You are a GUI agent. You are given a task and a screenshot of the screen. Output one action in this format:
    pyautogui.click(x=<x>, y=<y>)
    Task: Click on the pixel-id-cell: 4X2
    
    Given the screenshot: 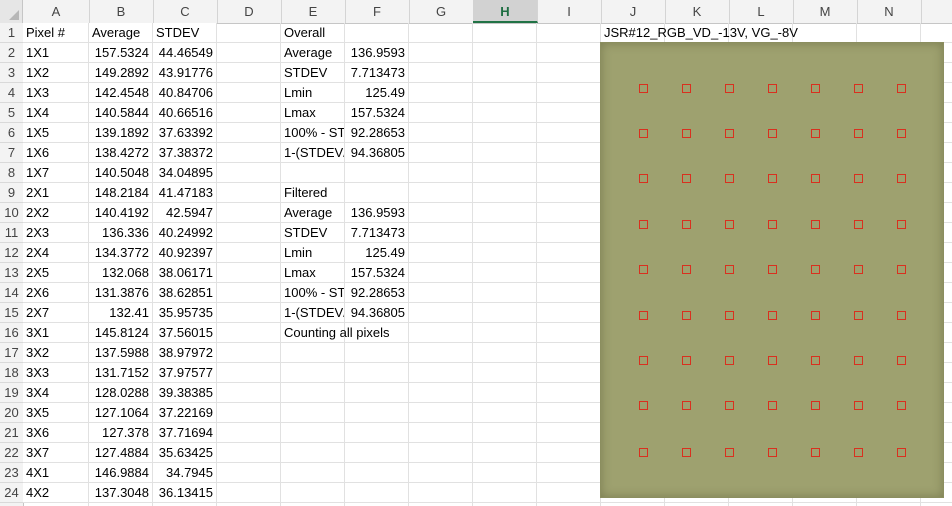 What is the action you would take?
    pyautogui.click(x=55, y=492)
    